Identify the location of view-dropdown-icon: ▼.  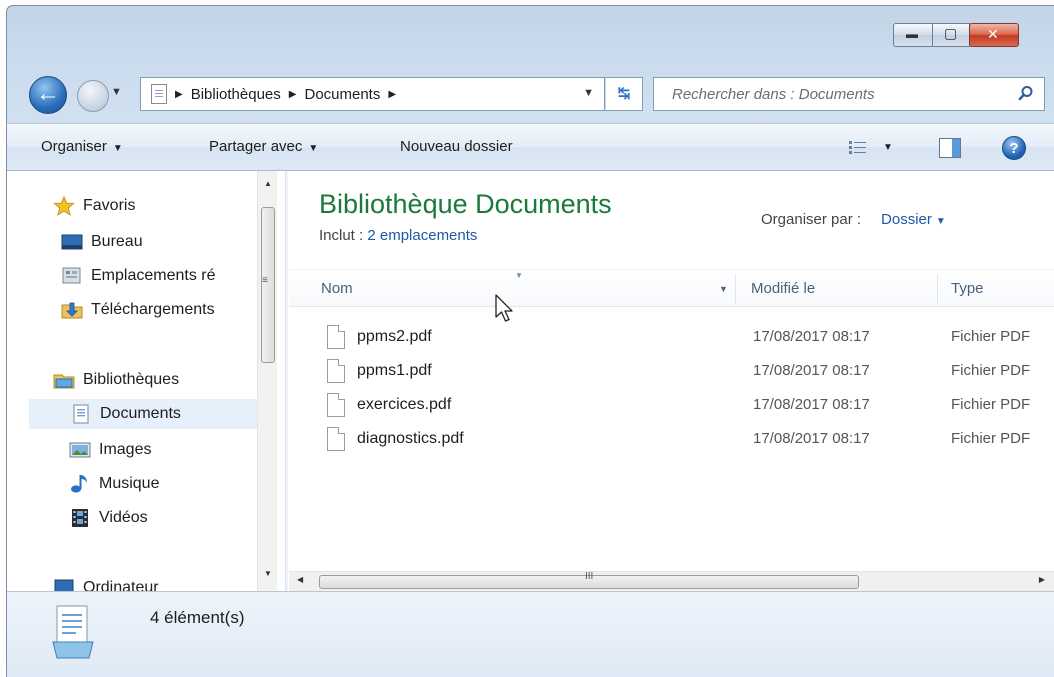
(888, 147).